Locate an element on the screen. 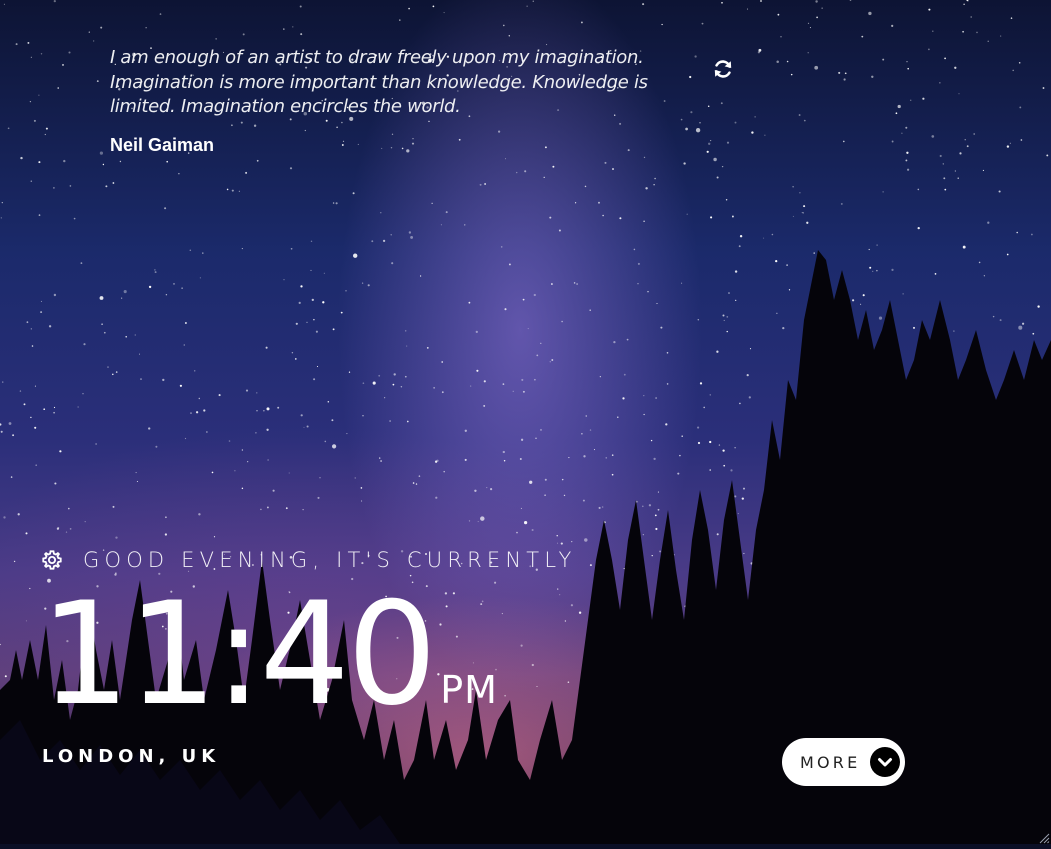 The height and width of the screenshot is (849, 1051). more-button: MORE is located at coordinates (843, 762).